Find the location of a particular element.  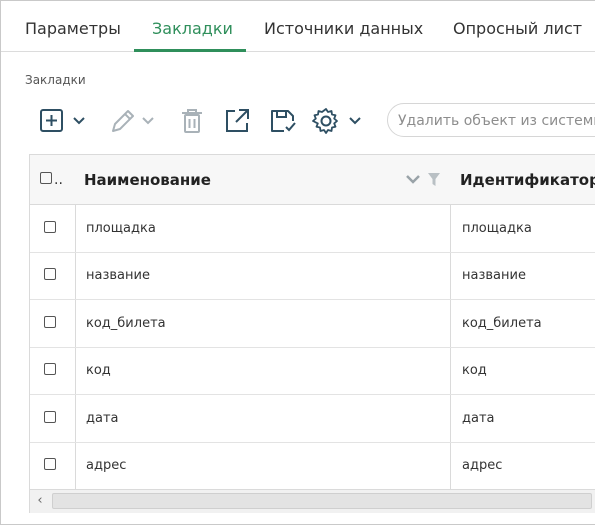

cell-name: дата is located at coordinates (102, 418).